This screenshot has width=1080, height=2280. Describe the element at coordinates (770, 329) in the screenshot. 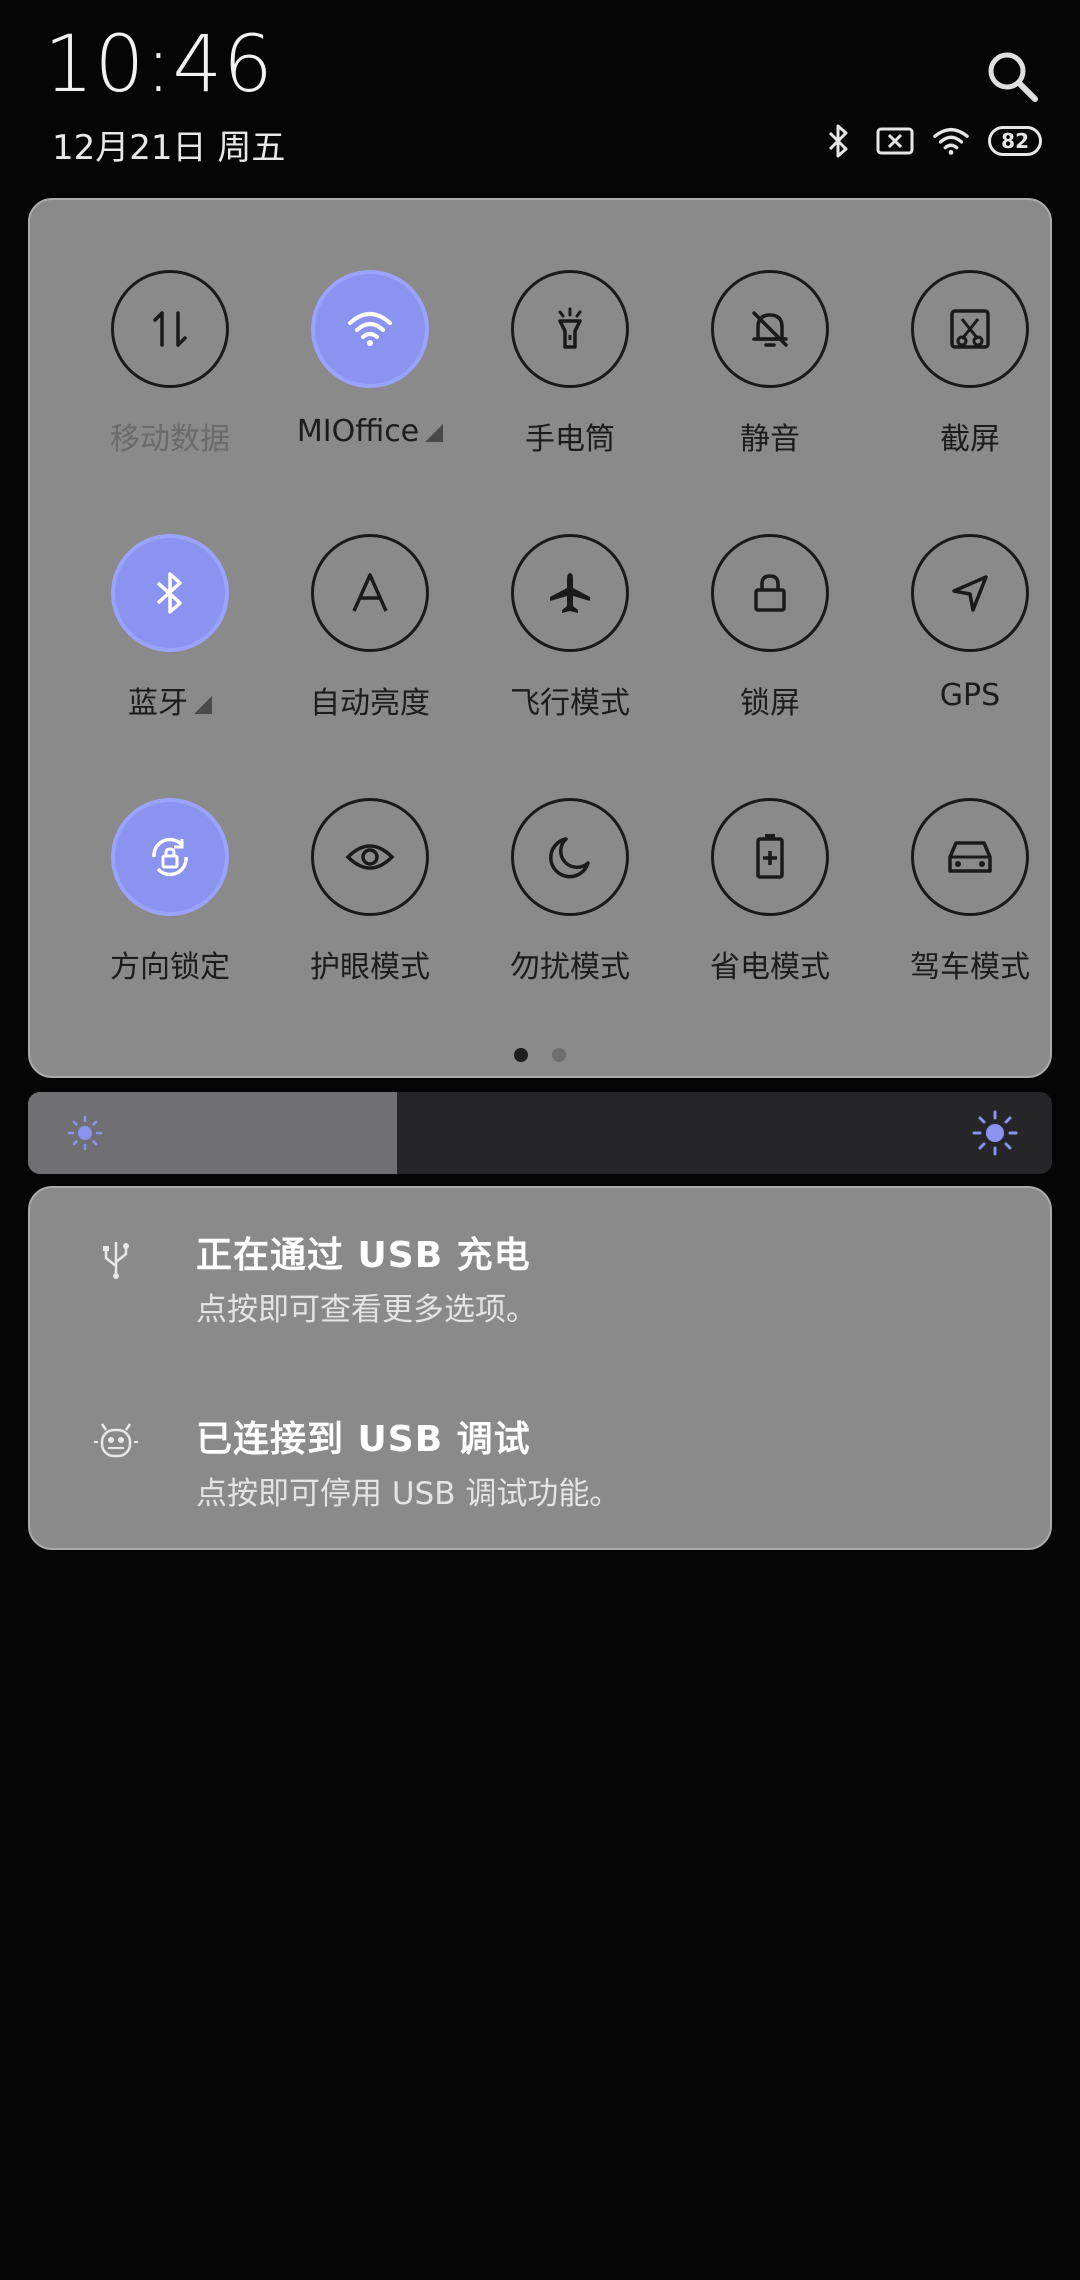

I see `mute-icon` at that location.